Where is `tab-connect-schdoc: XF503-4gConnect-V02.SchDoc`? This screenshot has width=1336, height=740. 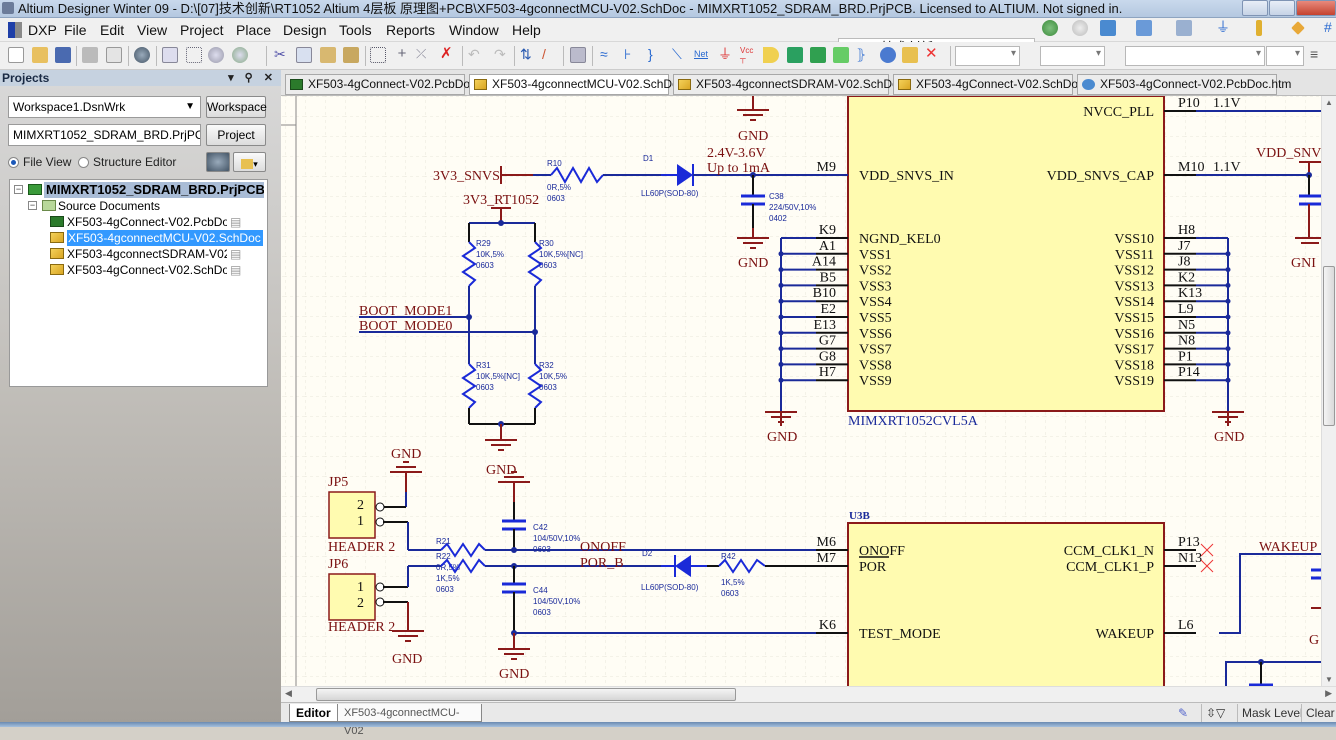 tab-connect-schdoc: XF503-4gConnect-V02.SchDoc is located at coordinates (988, 84).